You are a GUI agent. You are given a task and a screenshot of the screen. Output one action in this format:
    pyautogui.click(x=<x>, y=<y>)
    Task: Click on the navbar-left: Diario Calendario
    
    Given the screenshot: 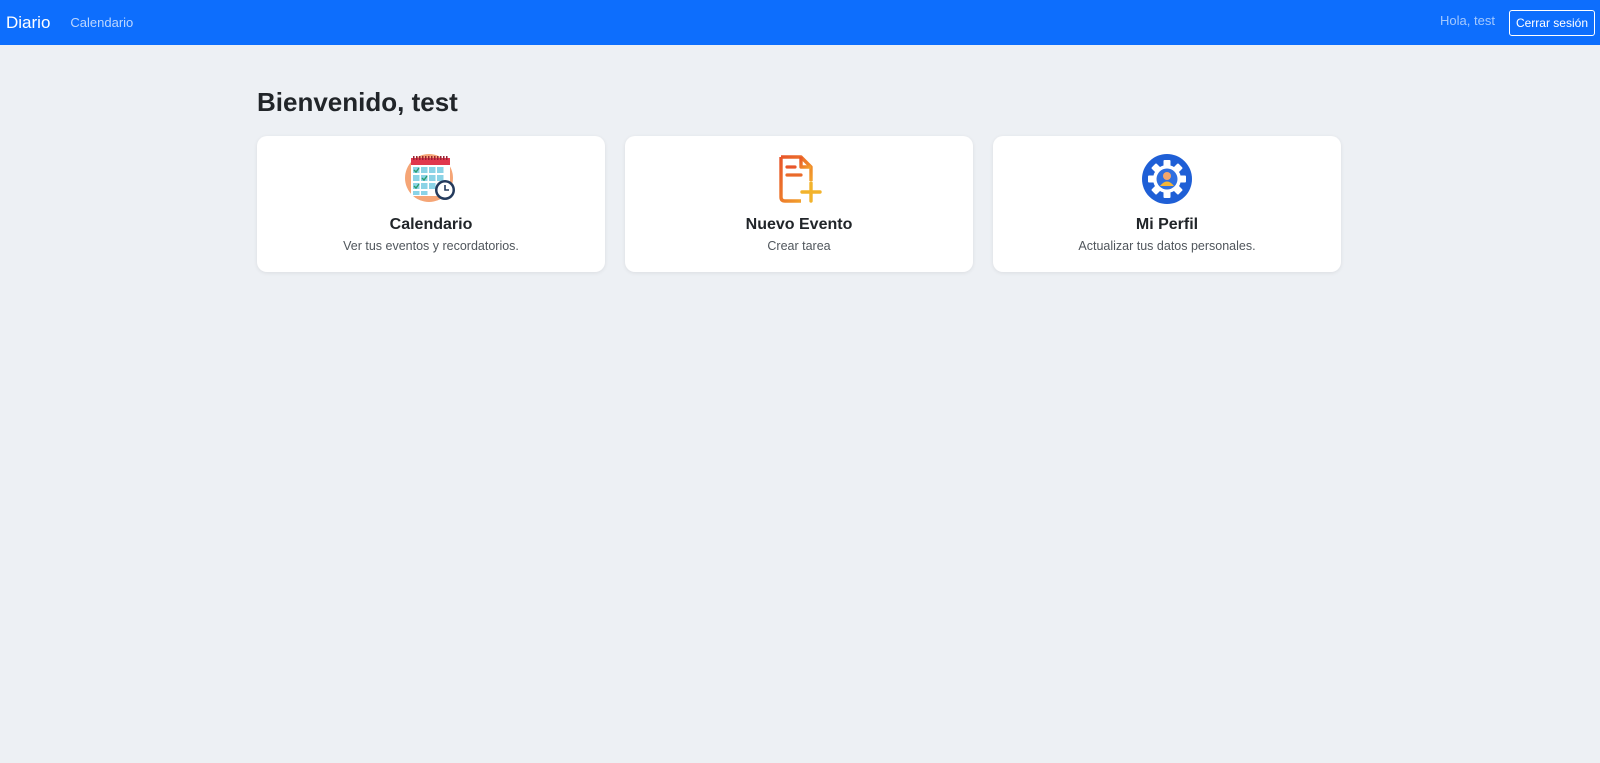 What is the action you would take?
    pyautogui.click(x=69, y=23)
    